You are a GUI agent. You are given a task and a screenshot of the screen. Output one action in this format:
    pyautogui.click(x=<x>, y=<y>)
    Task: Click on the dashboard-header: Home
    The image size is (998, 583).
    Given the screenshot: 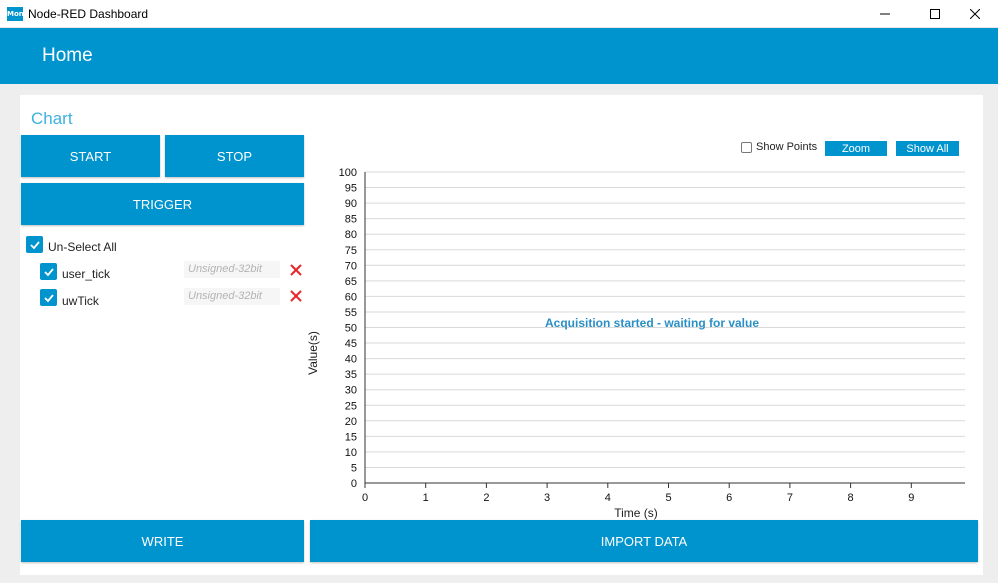 What is the action you would take?
    pyautogui.click(x=499, y=56)
    